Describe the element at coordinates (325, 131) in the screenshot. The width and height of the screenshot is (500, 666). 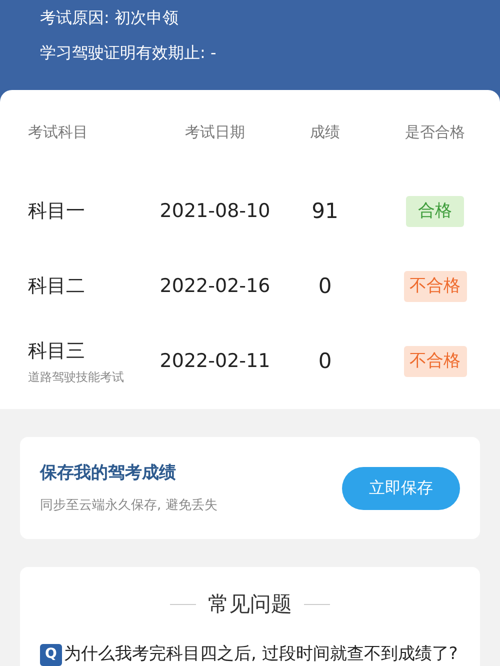
I see `column-header: 成绩` at that location.